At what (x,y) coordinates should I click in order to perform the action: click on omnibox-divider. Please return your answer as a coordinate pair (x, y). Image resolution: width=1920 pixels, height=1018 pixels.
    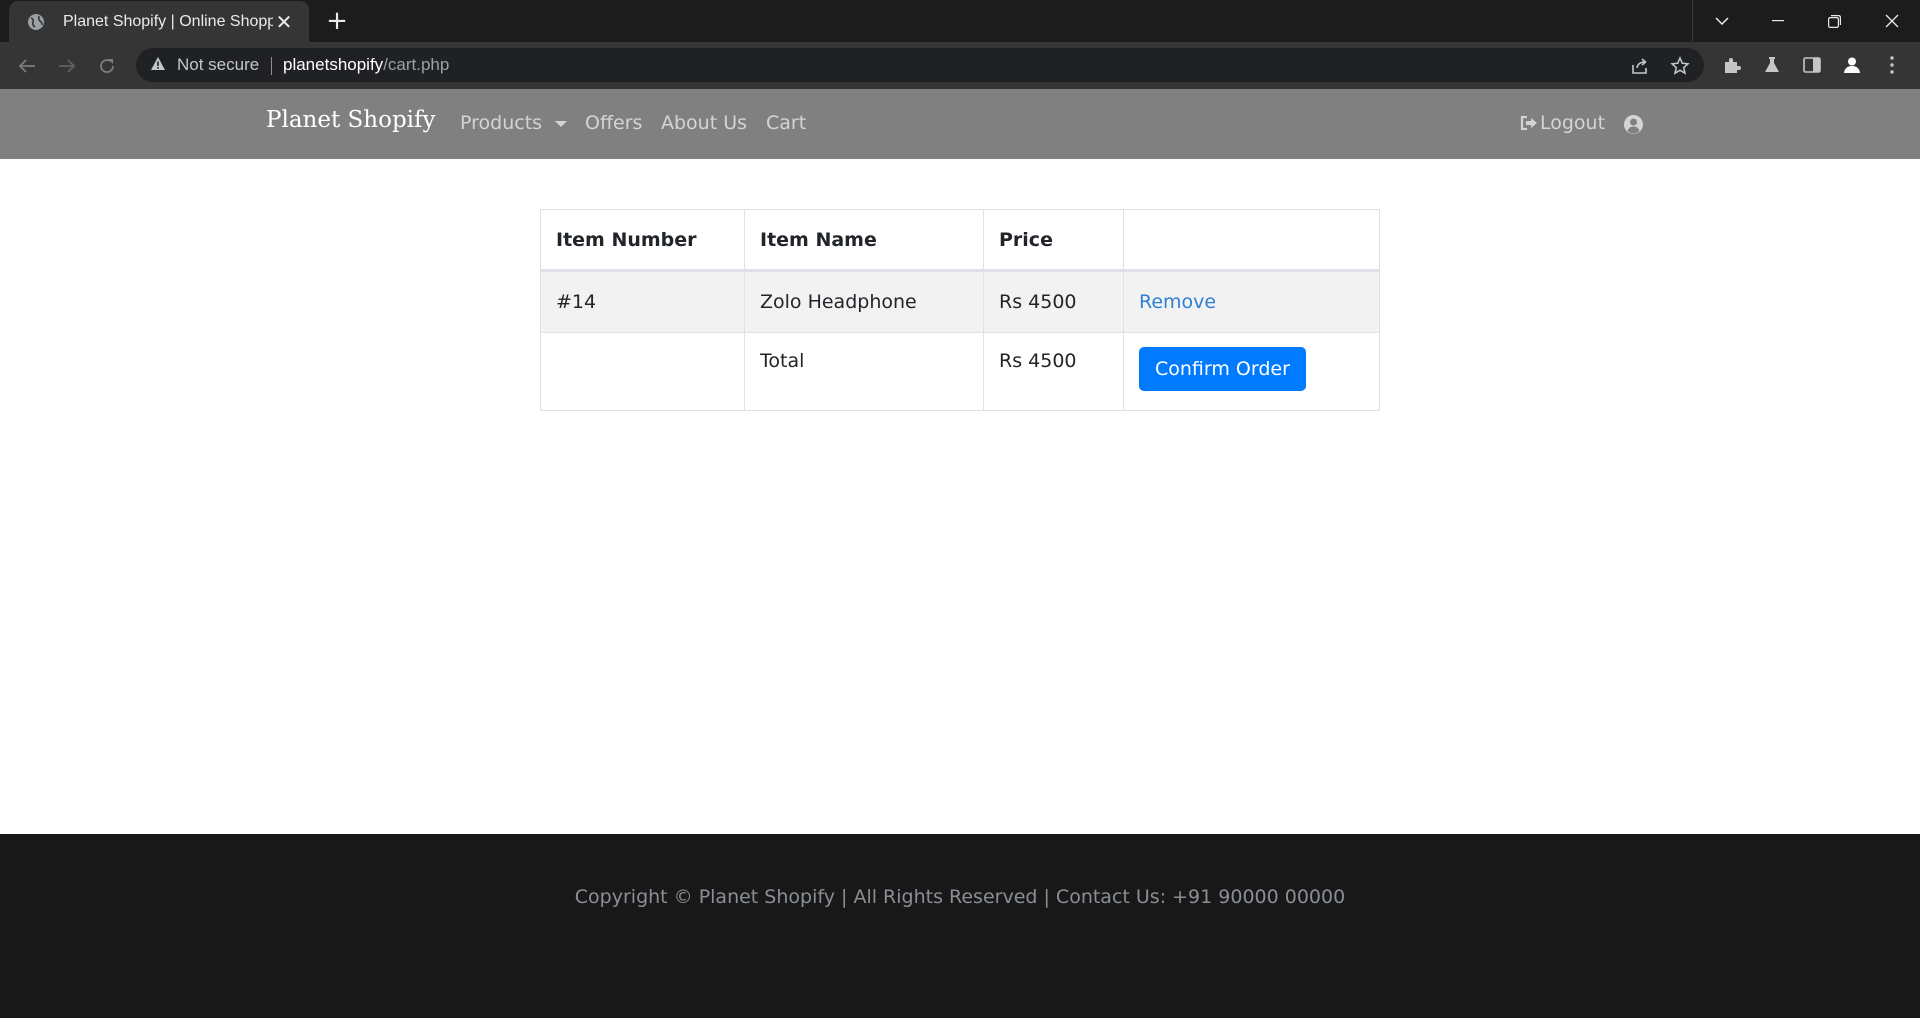
    Looking at the image, I should click on (271, 66).